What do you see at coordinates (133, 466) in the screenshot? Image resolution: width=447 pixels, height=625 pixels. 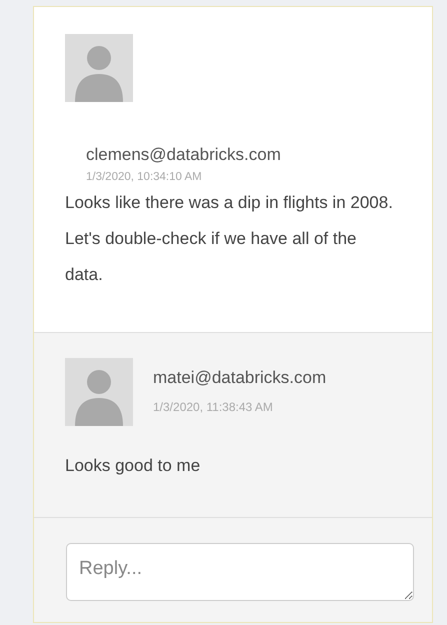 I see `reply-text: Looks good to me` at bounding box center [133, 466].